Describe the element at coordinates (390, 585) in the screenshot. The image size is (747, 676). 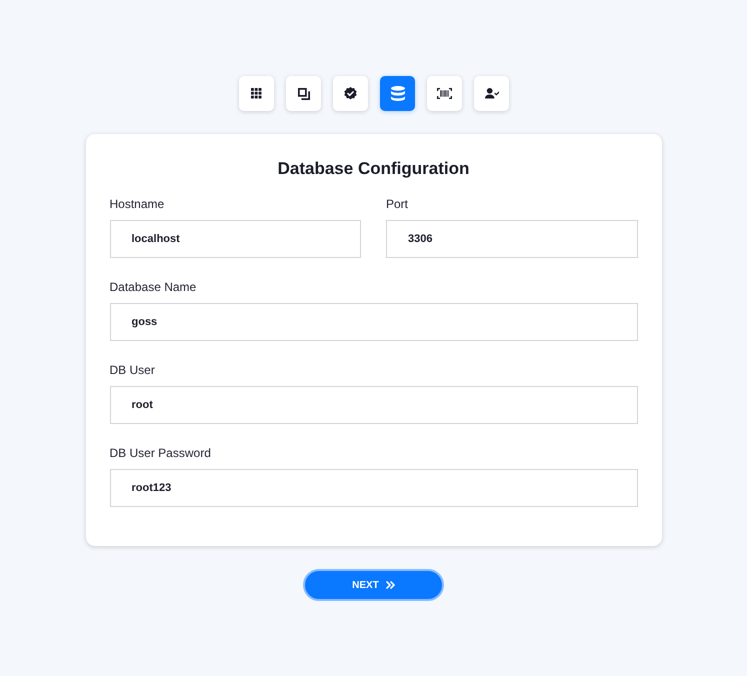
I see `double-chevron-right-icon` at that location.